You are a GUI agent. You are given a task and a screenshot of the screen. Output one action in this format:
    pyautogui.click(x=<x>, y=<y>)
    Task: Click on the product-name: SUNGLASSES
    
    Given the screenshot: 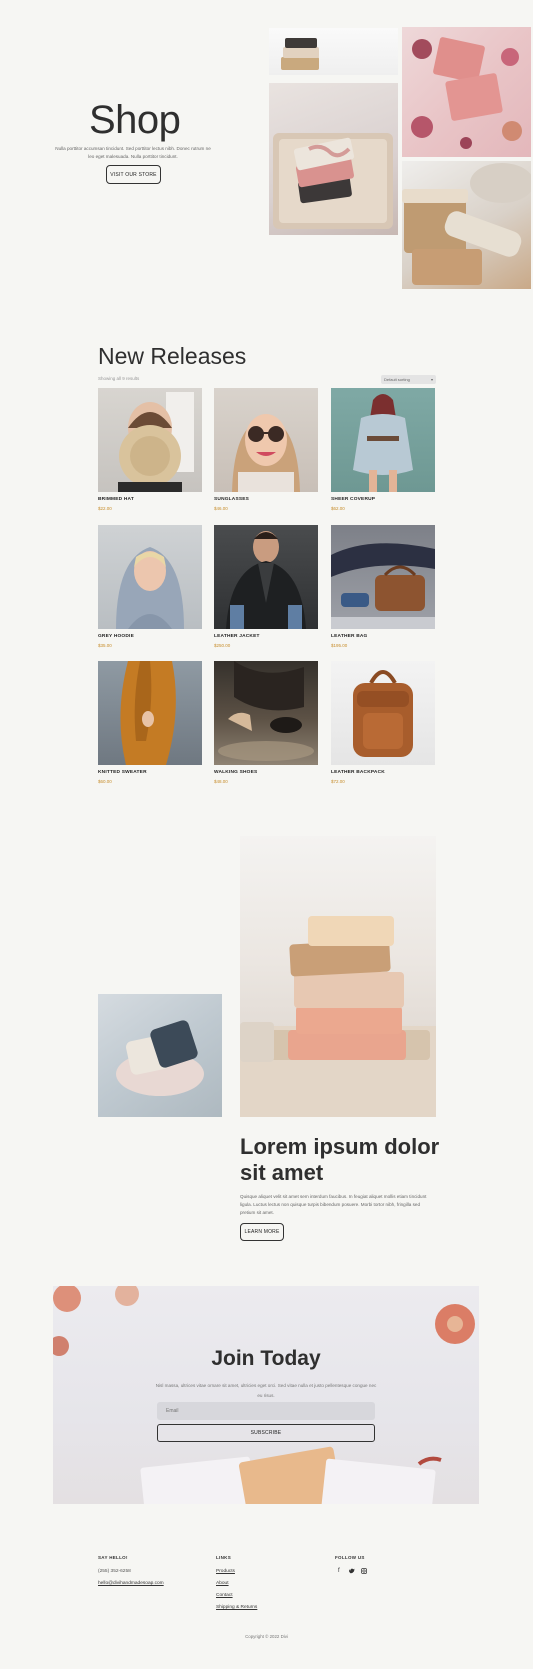 What is the action you would take?
    pyautogui.click(x=266, y=499)
    